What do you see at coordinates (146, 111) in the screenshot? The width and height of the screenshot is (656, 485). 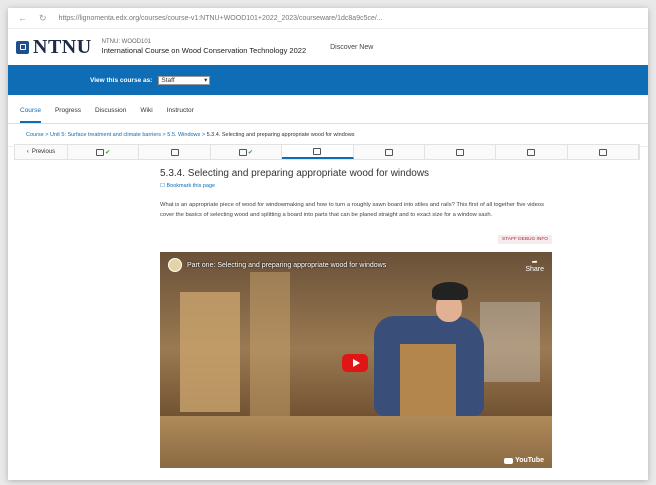 I see `tab-wiki: Wiki` at bounding box center [146, 111].